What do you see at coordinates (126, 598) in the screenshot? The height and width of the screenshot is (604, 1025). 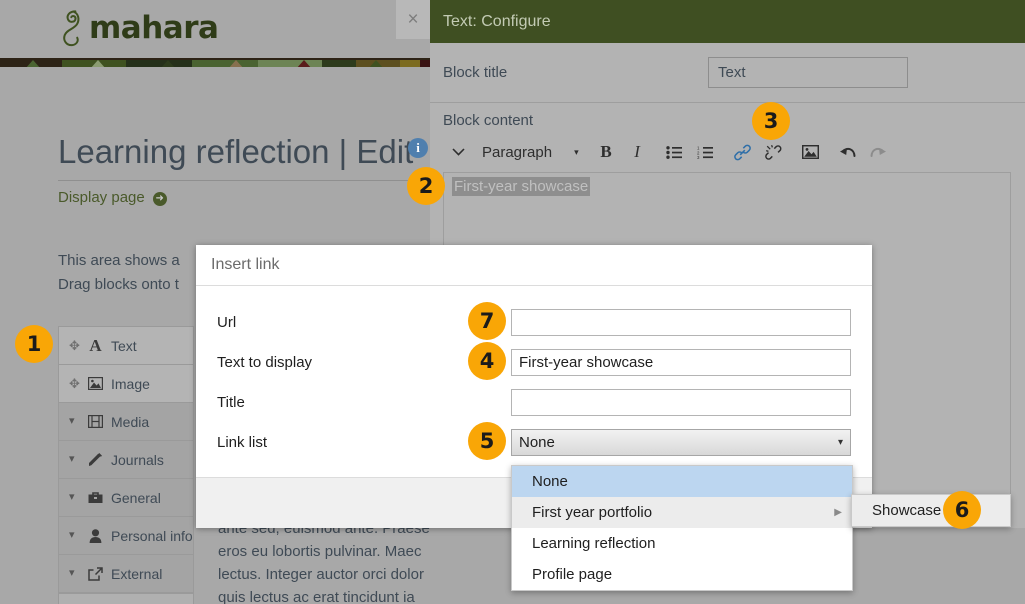 I see `sidebar-collapse-button: «` at bounding box center [126, 598].